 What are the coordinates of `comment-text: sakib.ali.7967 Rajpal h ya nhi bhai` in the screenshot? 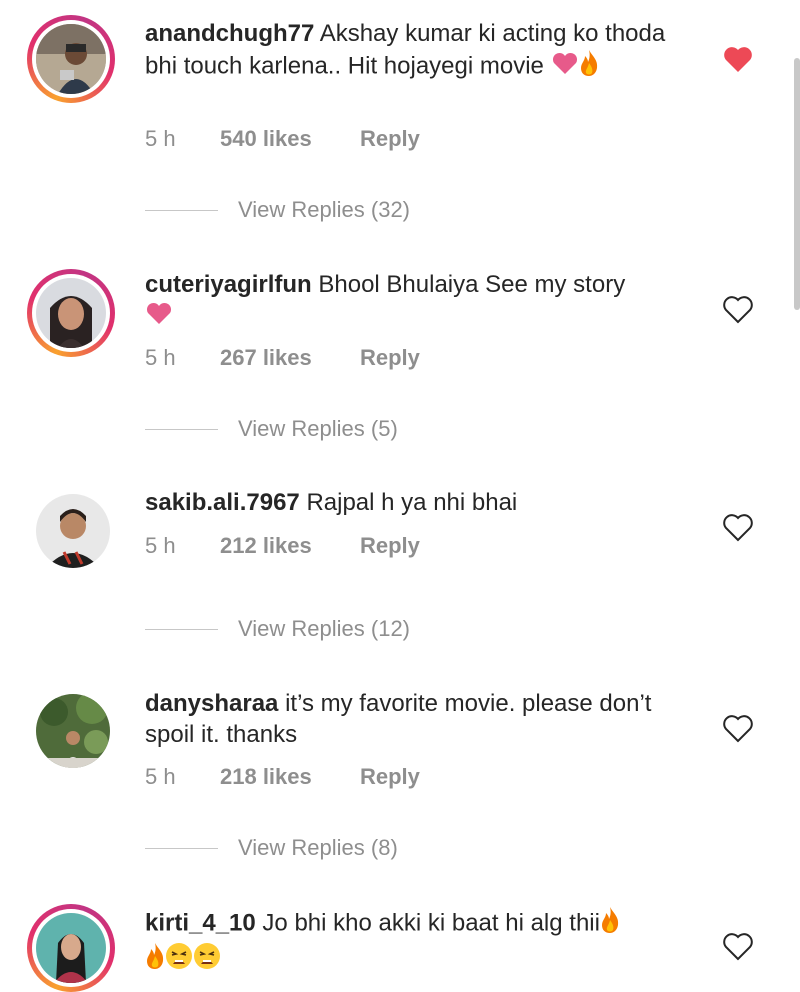 It's located at (415, 502).